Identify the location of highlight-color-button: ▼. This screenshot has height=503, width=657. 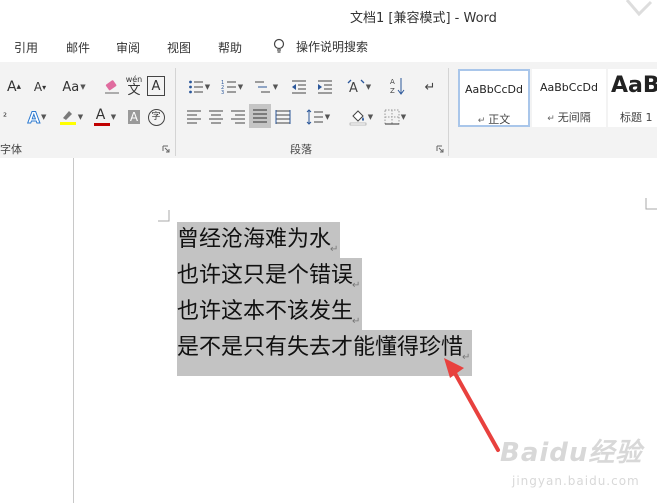
(71, 117).